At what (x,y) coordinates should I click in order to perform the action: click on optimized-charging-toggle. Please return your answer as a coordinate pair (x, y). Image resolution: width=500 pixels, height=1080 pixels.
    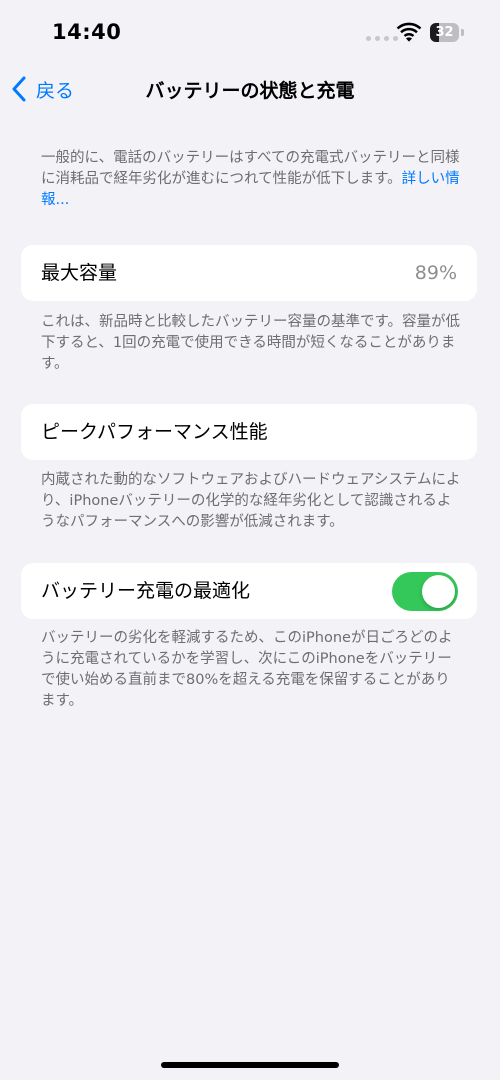
    Looking at the image, I should click on (425, 591).